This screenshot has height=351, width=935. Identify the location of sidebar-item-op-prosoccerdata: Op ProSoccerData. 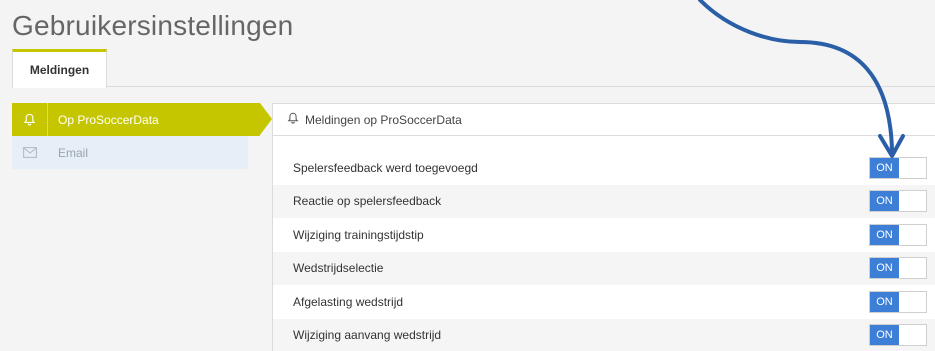
(142, 119).